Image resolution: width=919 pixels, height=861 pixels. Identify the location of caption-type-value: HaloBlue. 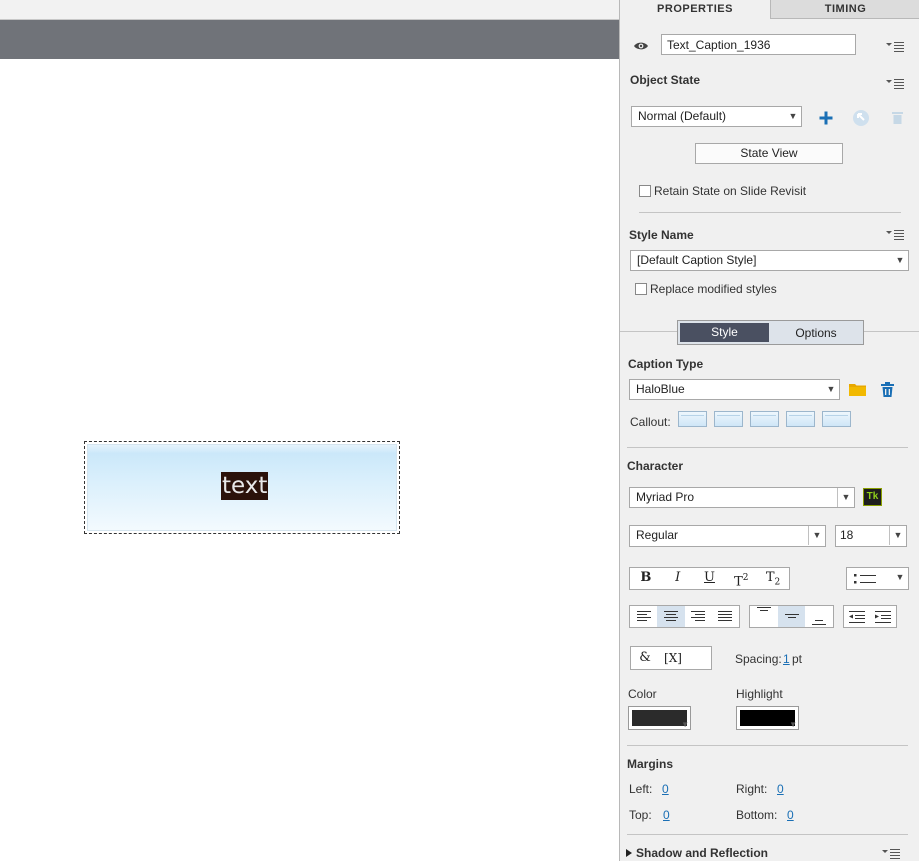
(660, 389).